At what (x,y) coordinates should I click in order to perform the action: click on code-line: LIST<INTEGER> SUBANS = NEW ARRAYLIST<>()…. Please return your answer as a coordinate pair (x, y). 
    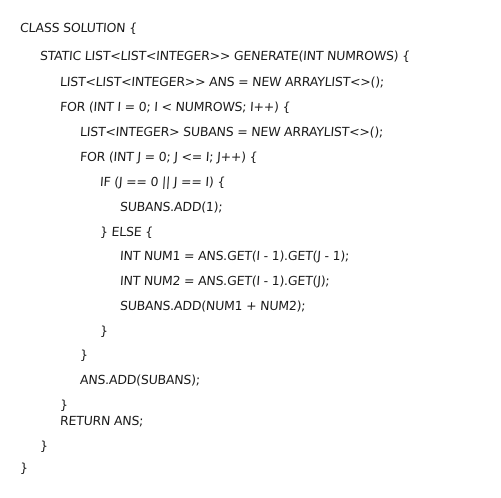
    Looking at the image, I should click on (231, 131).